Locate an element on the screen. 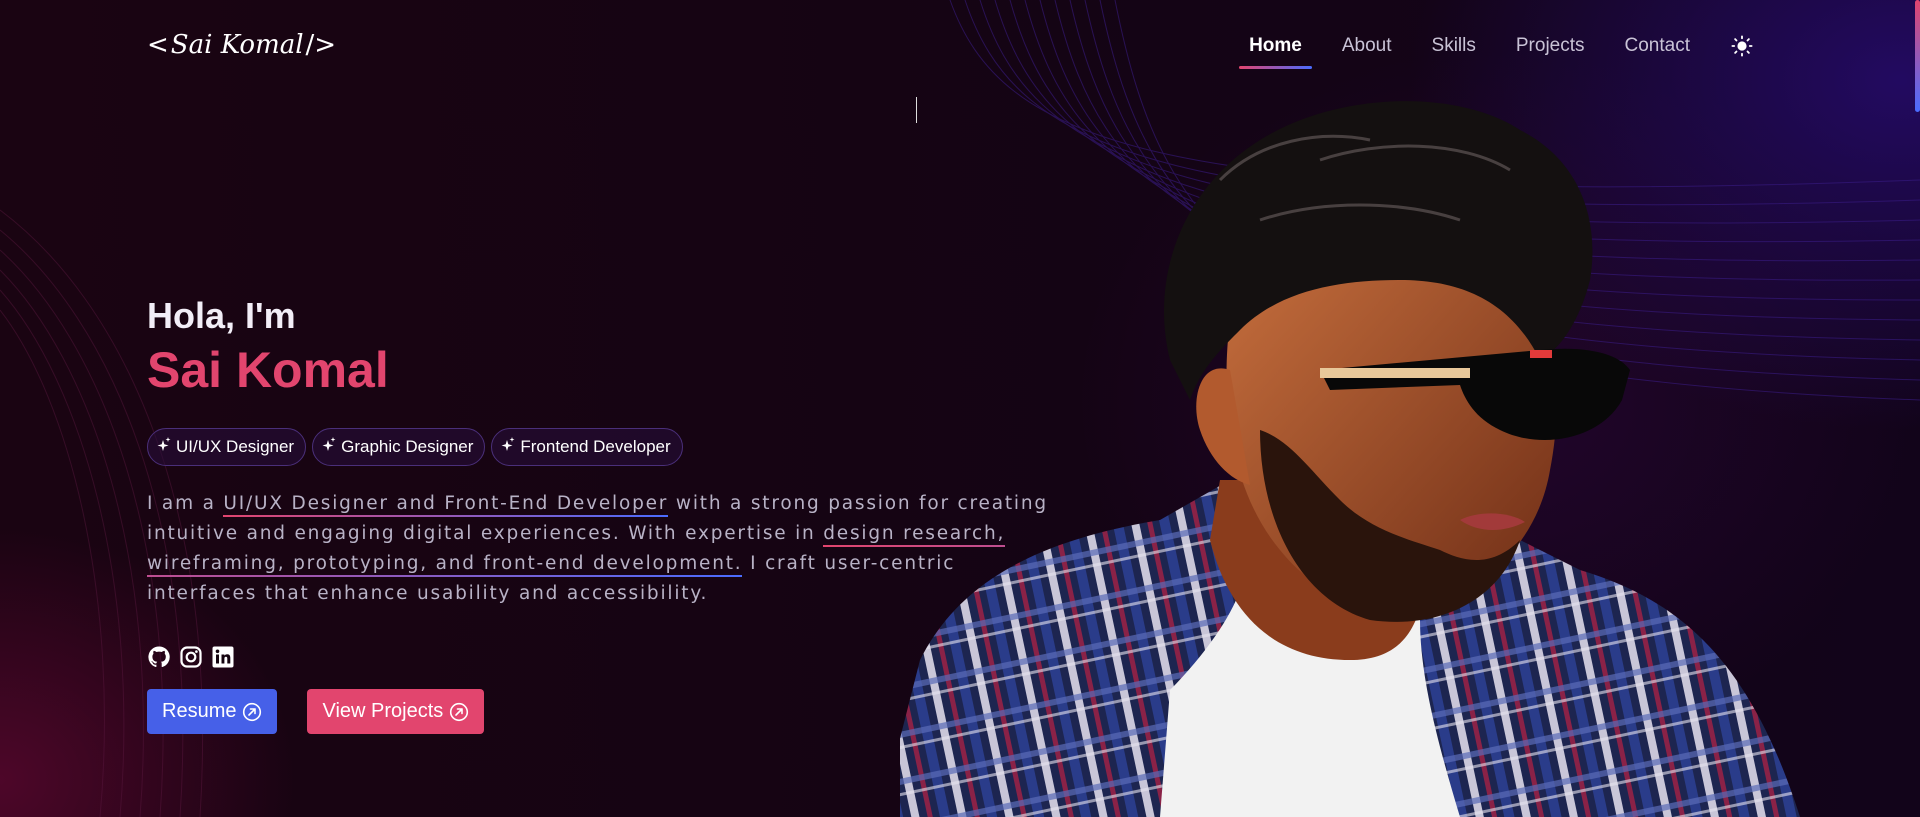 This screenshot has width=1920, height=817. bio-text: I am a is located at coordinates (185, 503).